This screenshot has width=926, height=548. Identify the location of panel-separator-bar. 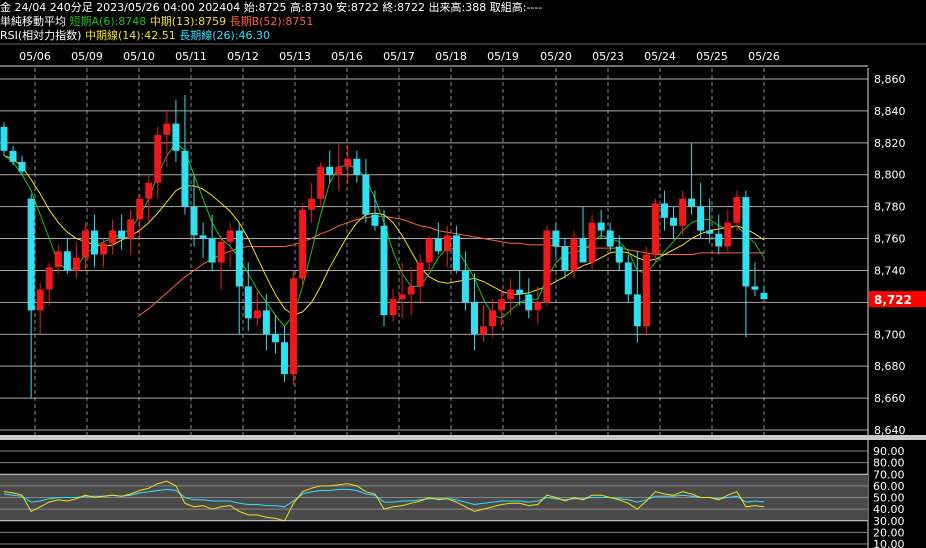
(463, 437).